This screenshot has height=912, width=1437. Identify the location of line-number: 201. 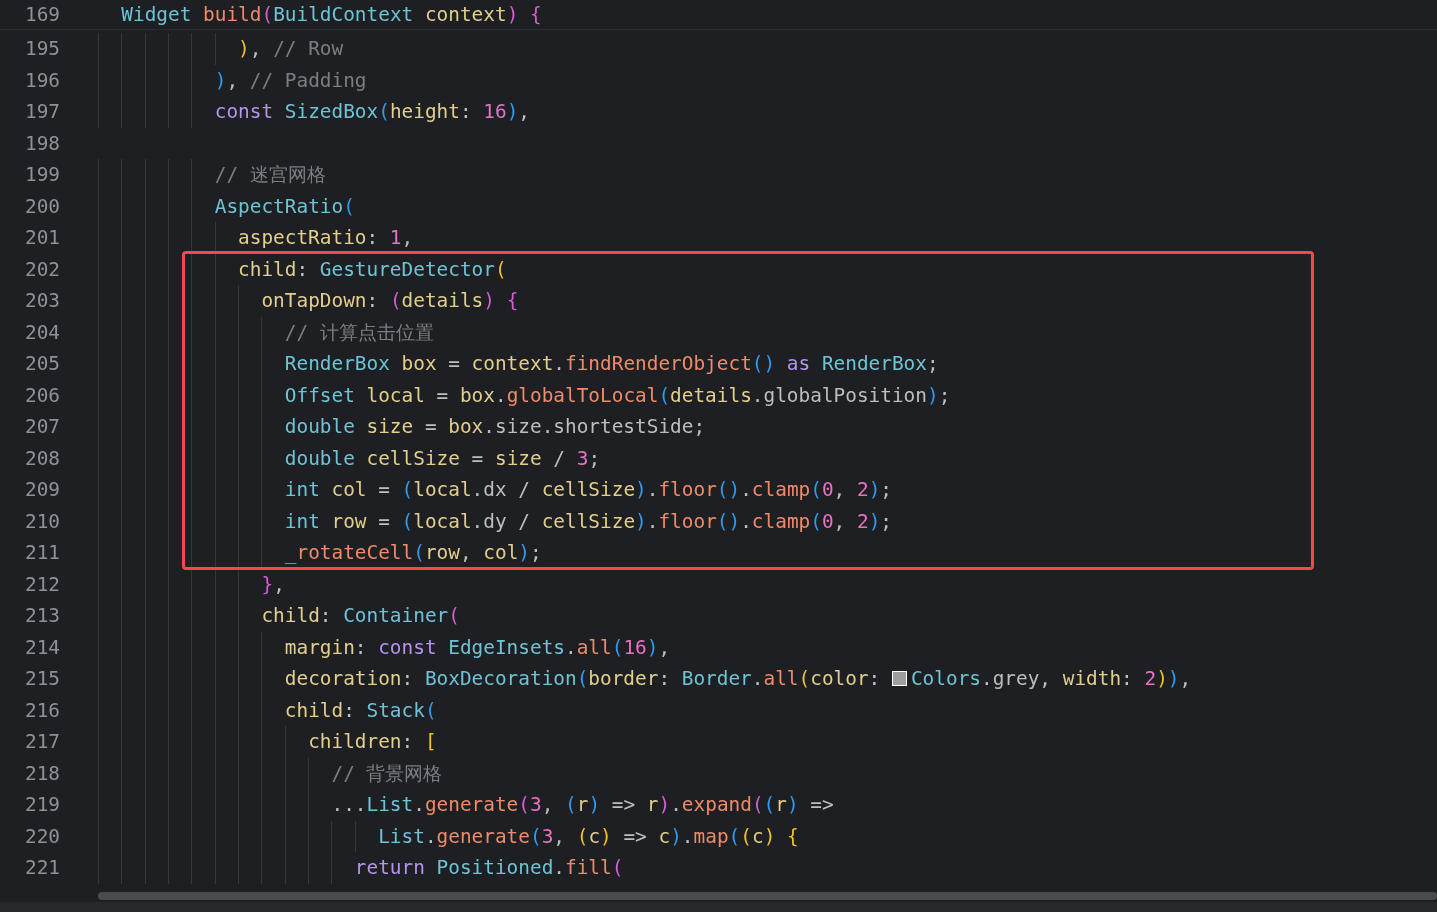
(41, 238).